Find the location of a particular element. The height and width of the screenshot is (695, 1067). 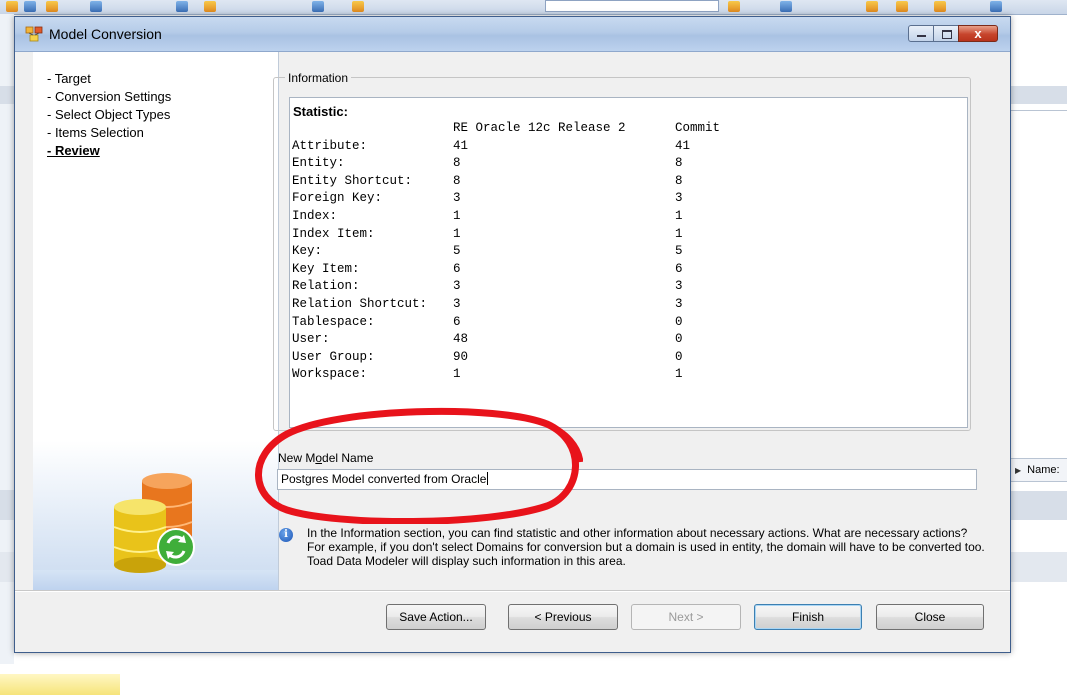

window-controls: x is located at coordinates (953, 34).